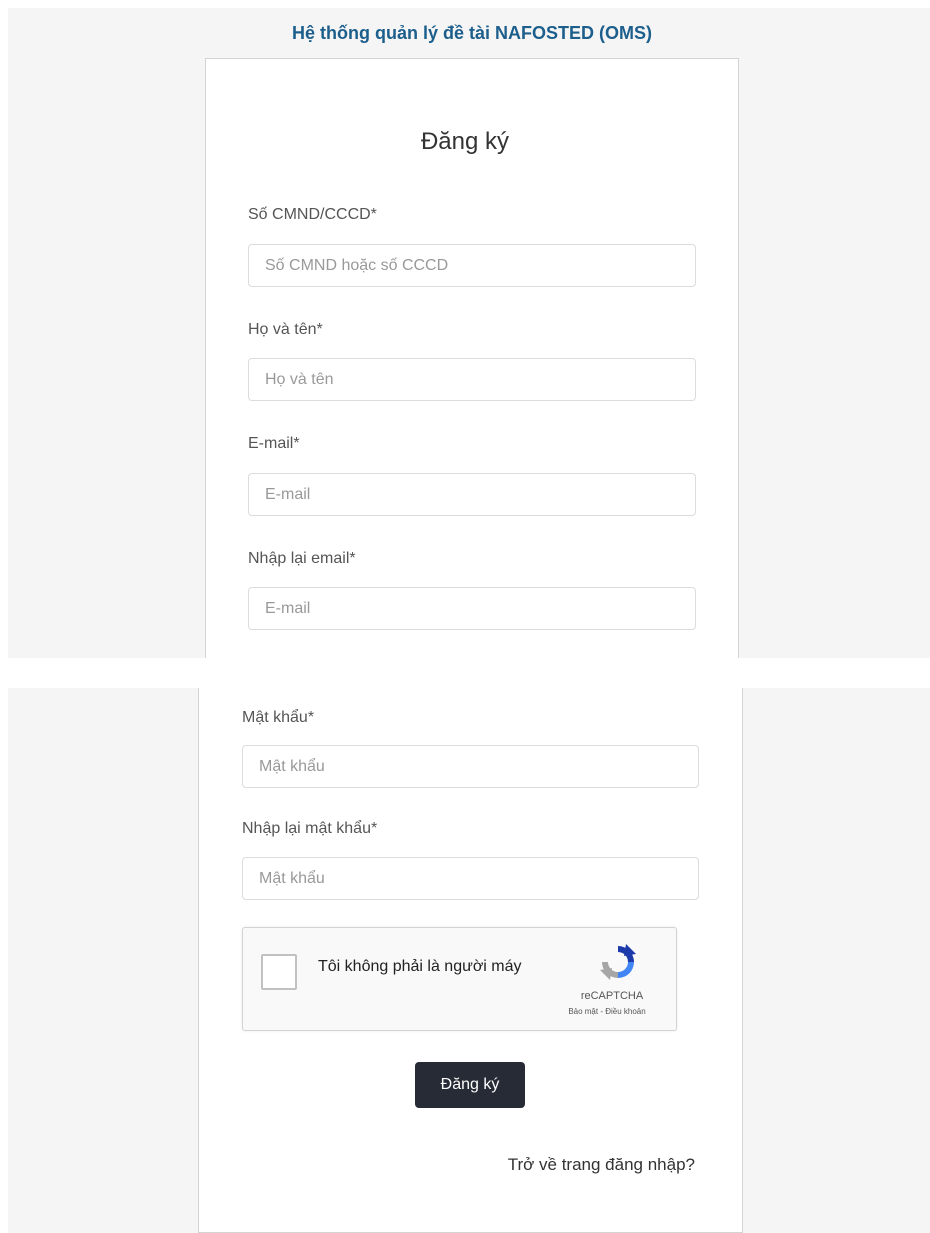  Describe the element at coordinates (607, 1011) in the screenshot. I see `recaptcha-privacy-terms: Bảo mật - Điều khoản` at that location.